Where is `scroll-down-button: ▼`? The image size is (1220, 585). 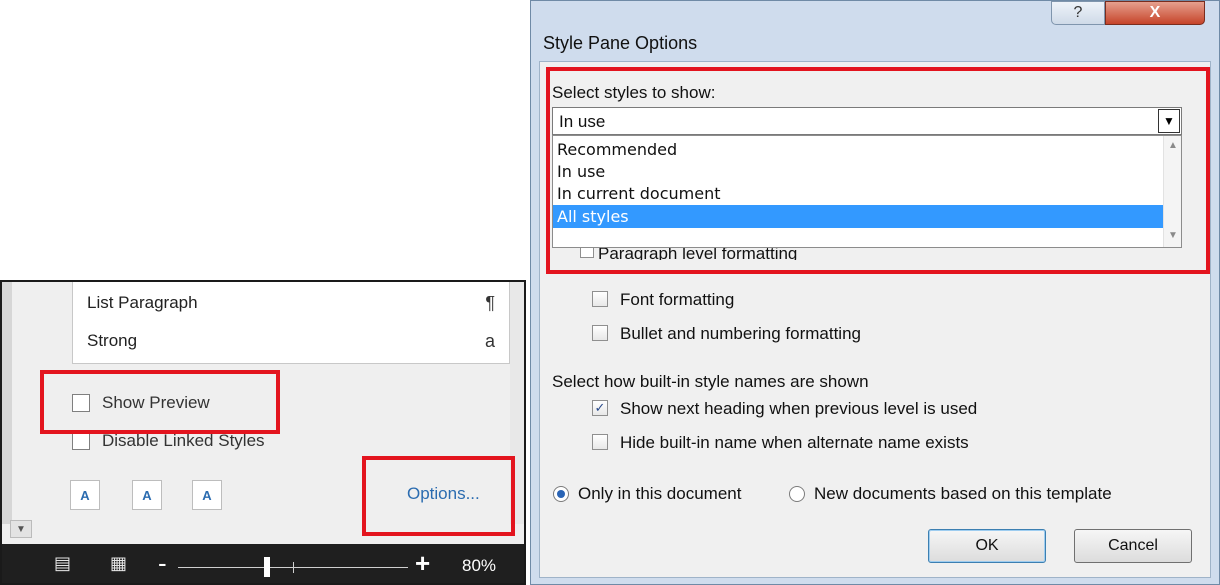
scroll-down-button: ▼ is located at coordinates (21, 529).